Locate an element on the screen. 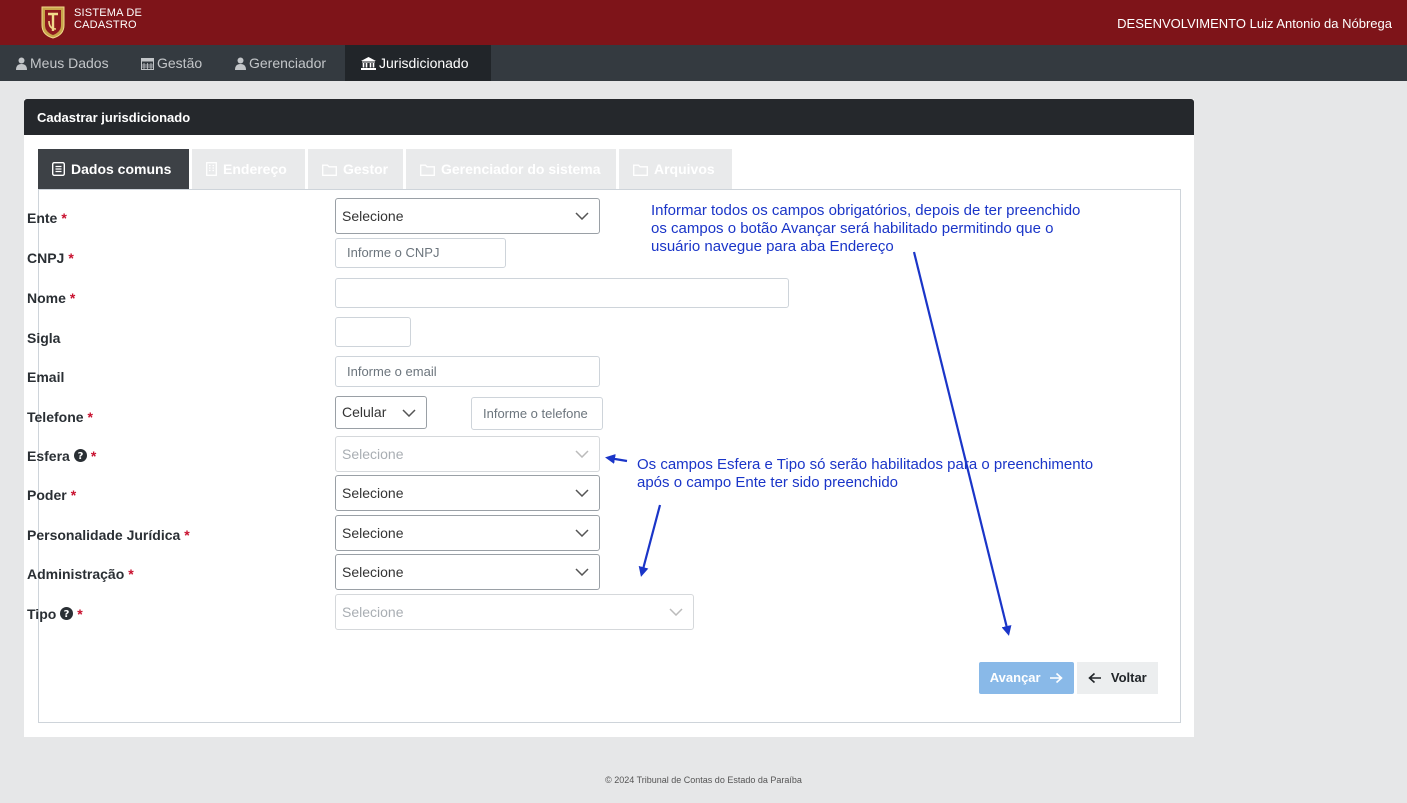 The width and height of the screenshot is (1407, 803). nav-label: Meus Dados is located at coordinates (69, 63).